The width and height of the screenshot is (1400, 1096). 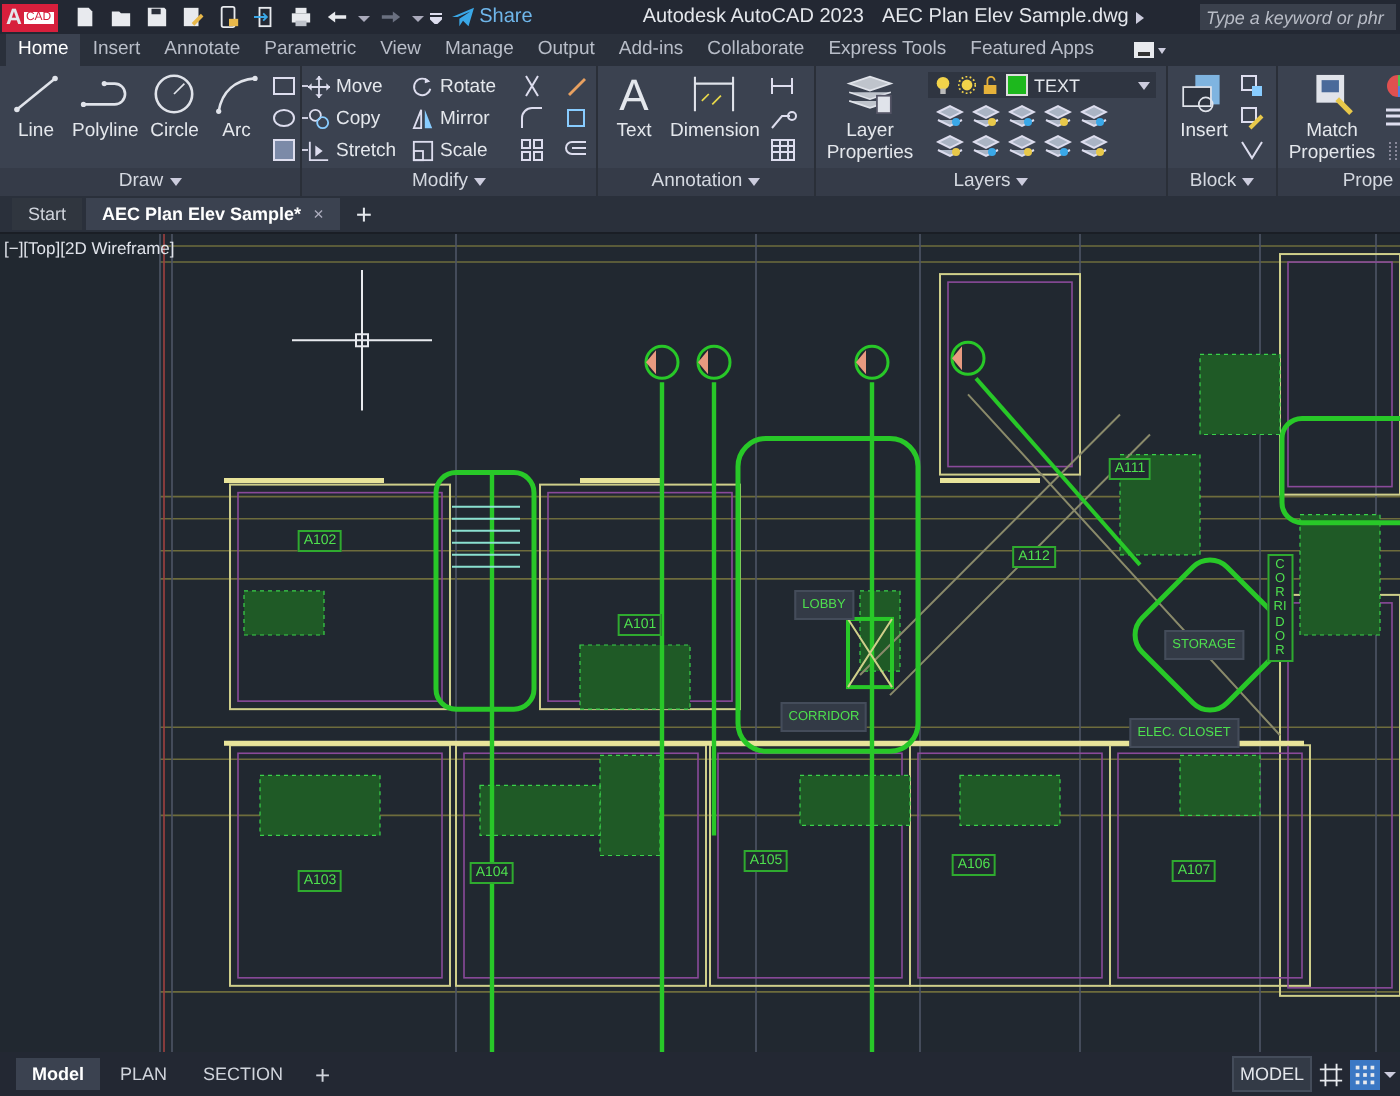 I want to click on circle-tool: Circle, so click(x=174, y=107).